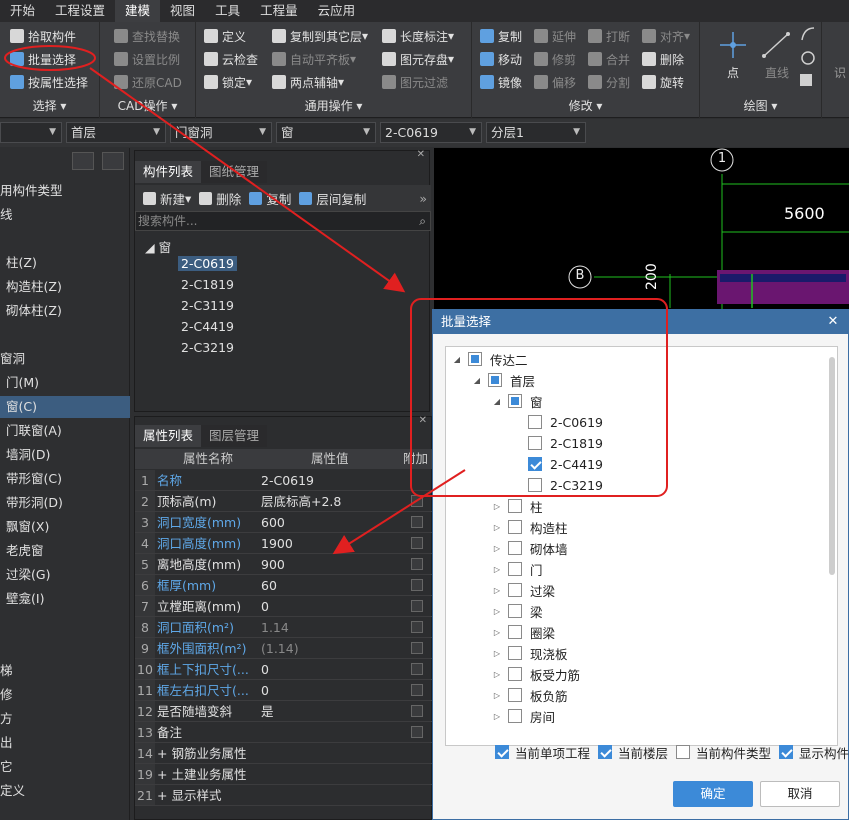  I want to click on tree-root-window: ◢ 窗, so click(158, 246).